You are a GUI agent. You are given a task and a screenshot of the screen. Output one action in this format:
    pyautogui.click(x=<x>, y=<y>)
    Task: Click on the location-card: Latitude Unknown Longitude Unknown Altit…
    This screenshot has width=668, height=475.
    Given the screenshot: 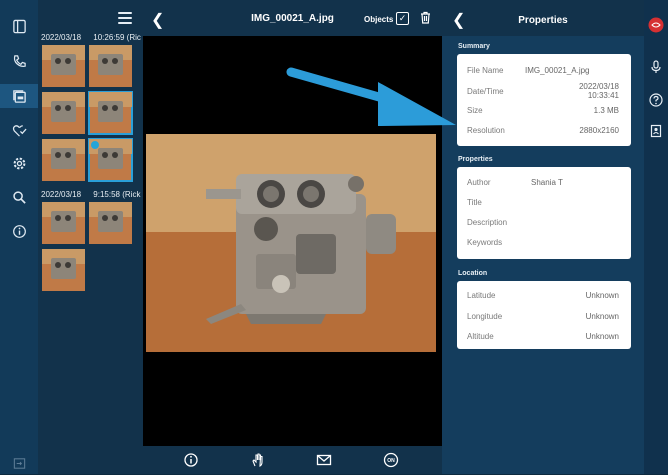 What is the action you would take?
    pyautogui.click(x=544, y=315)
    